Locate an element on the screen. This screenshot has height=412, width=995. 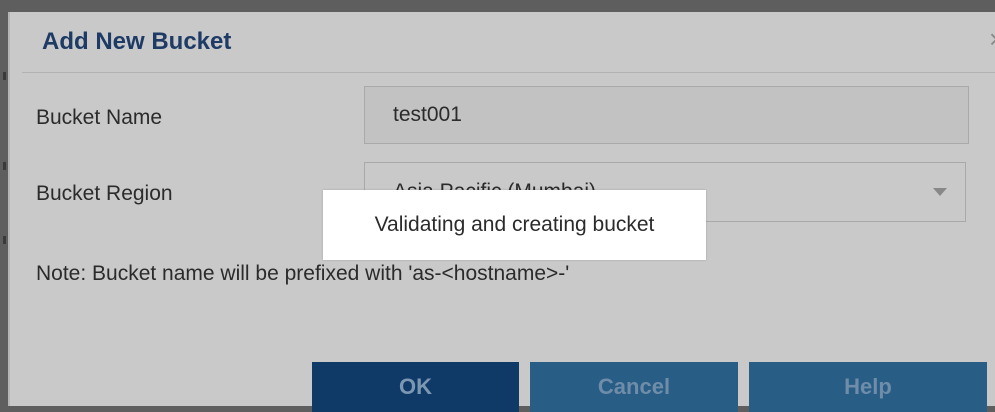
ok-button: OK is located at coordinates (415, 387).